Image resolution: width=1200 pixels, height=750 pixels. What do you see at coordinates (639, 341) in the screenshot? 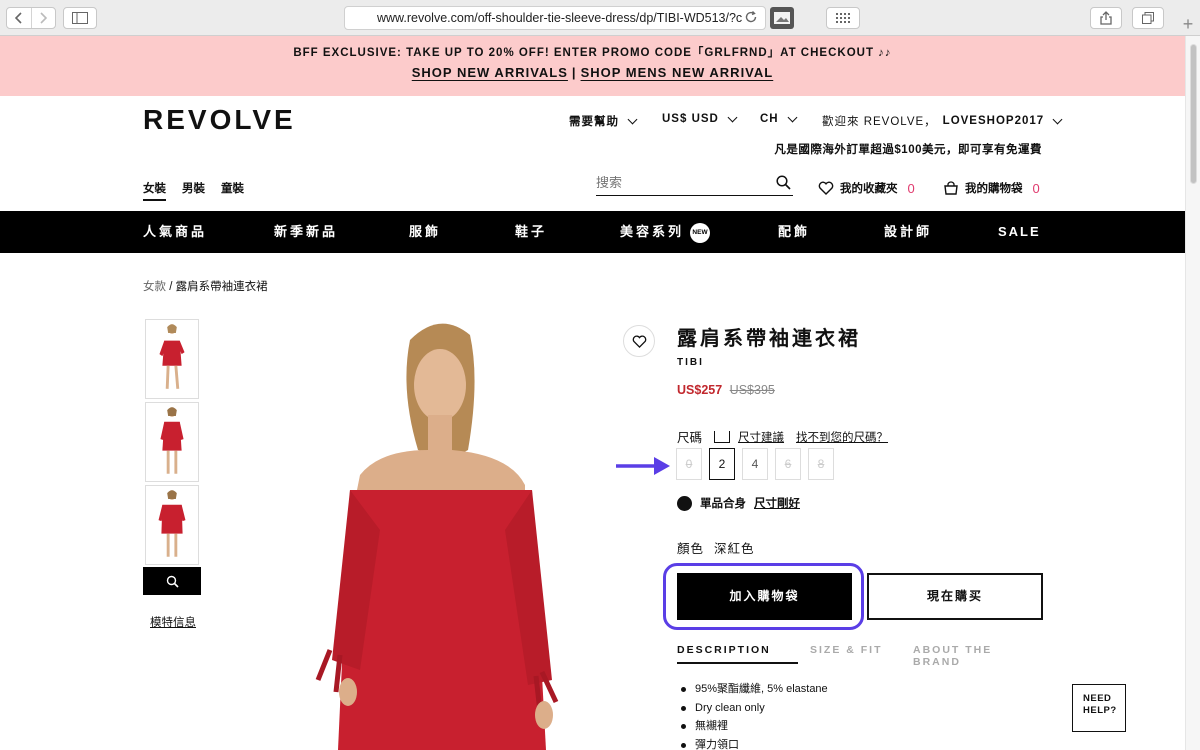
I see `add-to-wishlist-button` at bounding box center [639, 341].